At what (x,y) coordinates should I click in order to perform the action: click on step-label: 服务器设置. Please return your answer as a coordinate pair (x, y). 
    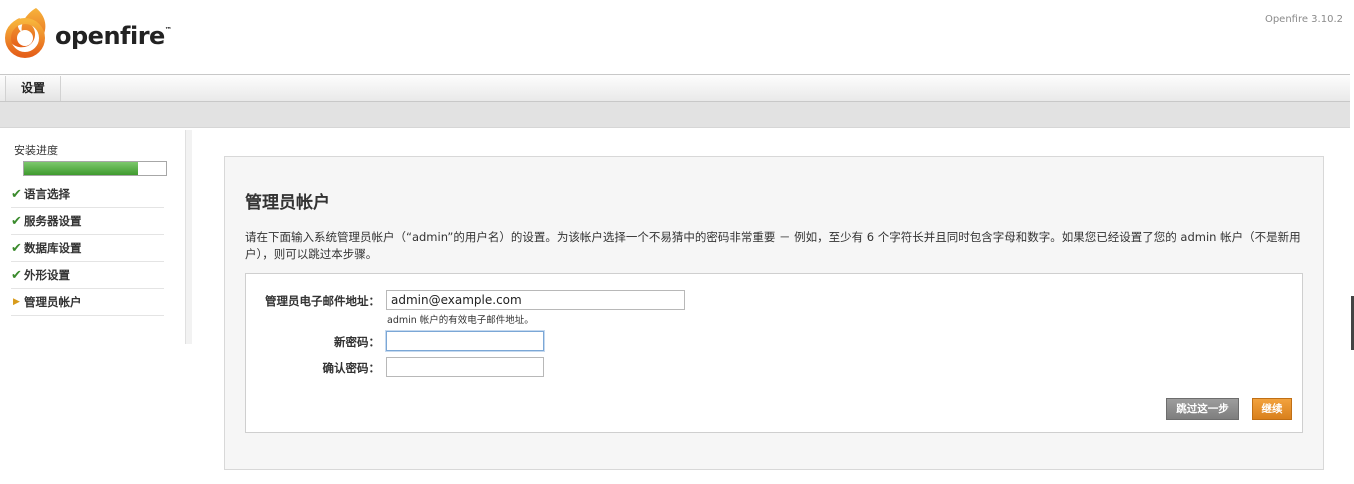
    Looking at the image, I should click on (53, 221).